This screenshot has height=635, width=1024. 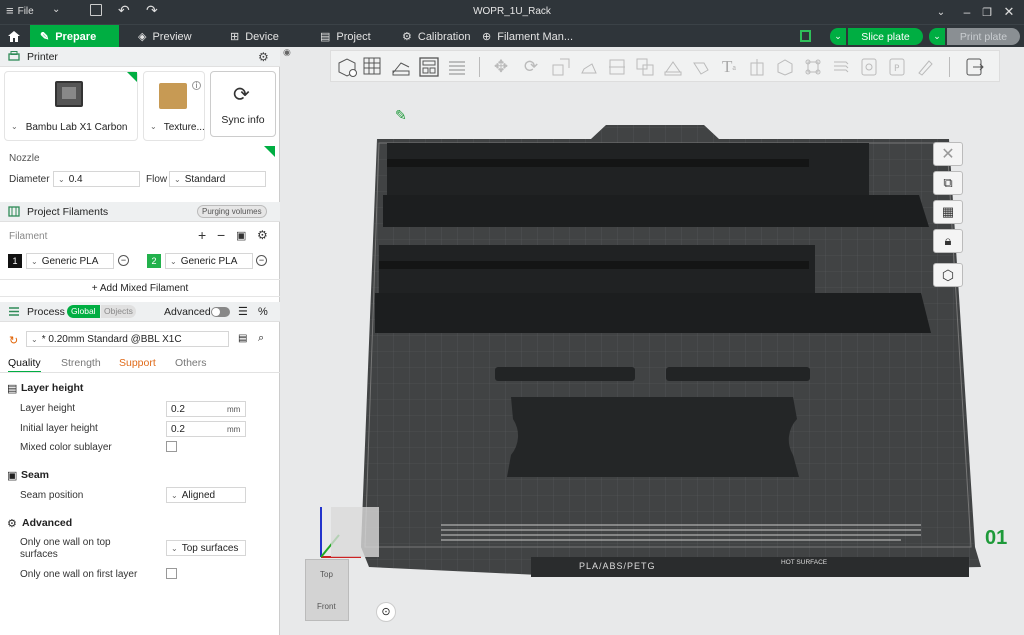 I want to click on add-mixed-filament-button: + Add Mixed Filament, so click(x=140, y=288).